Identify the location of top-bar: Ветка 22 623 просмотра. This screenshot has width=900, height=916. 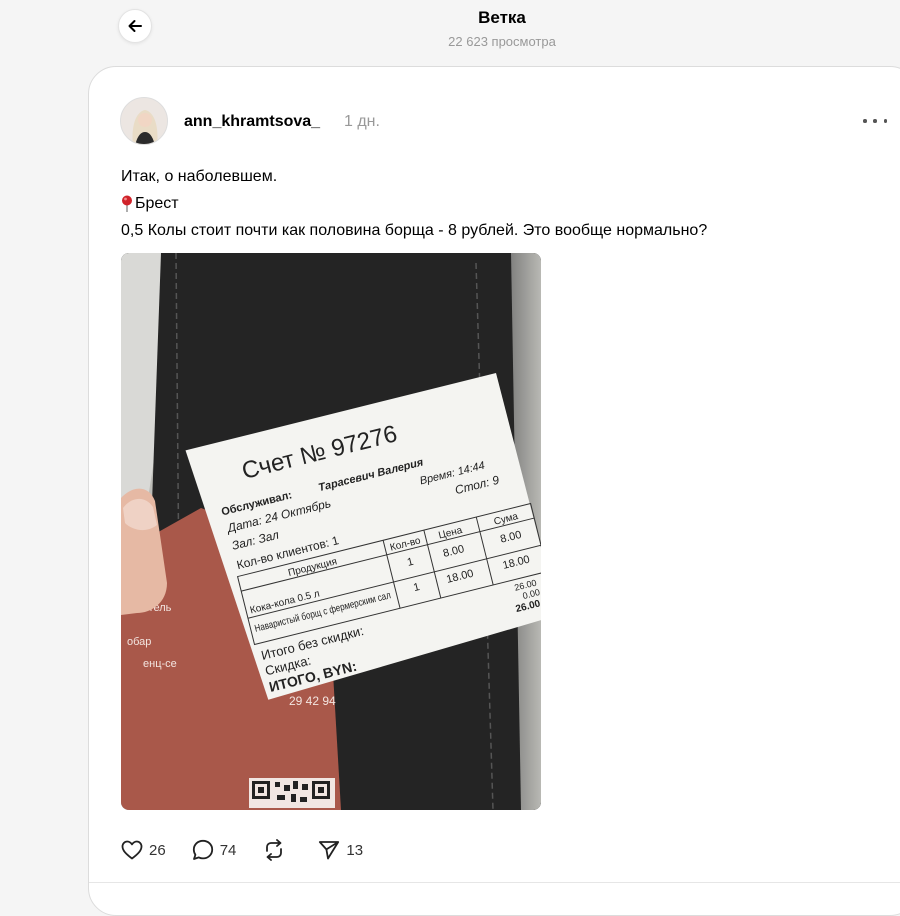
(450, 33).